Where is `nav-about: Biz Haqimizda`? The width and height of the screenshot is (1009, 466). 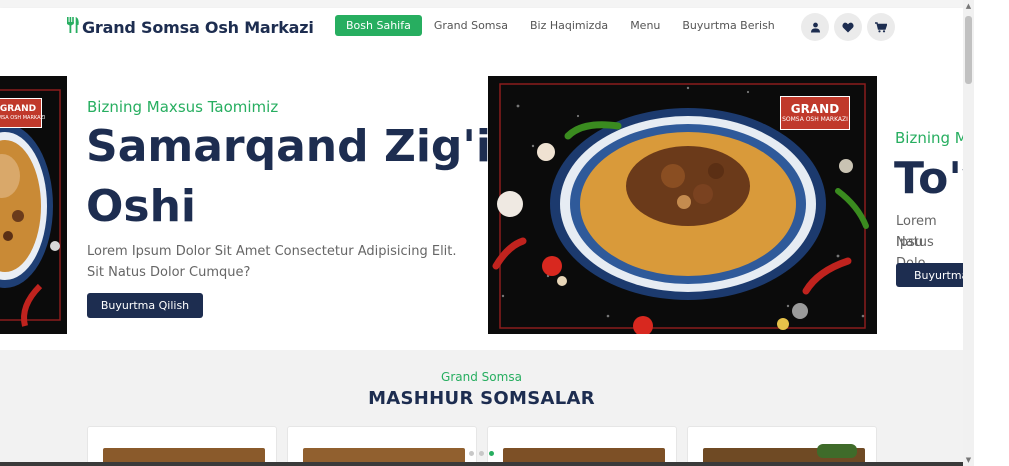 nav-about: Biz Haqimizda is located at coordinates (569, 25).